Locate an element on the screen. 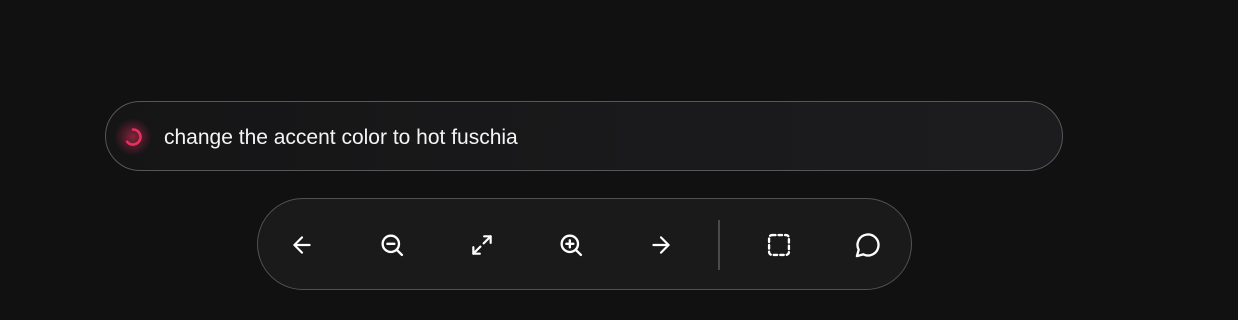  zoom-in-icon is located at coordinates (571, 245).